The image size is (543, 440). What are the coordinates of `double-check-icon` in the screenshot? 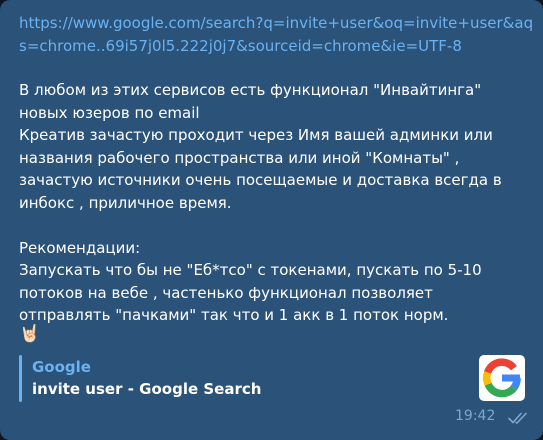 It's located at (519, 416).